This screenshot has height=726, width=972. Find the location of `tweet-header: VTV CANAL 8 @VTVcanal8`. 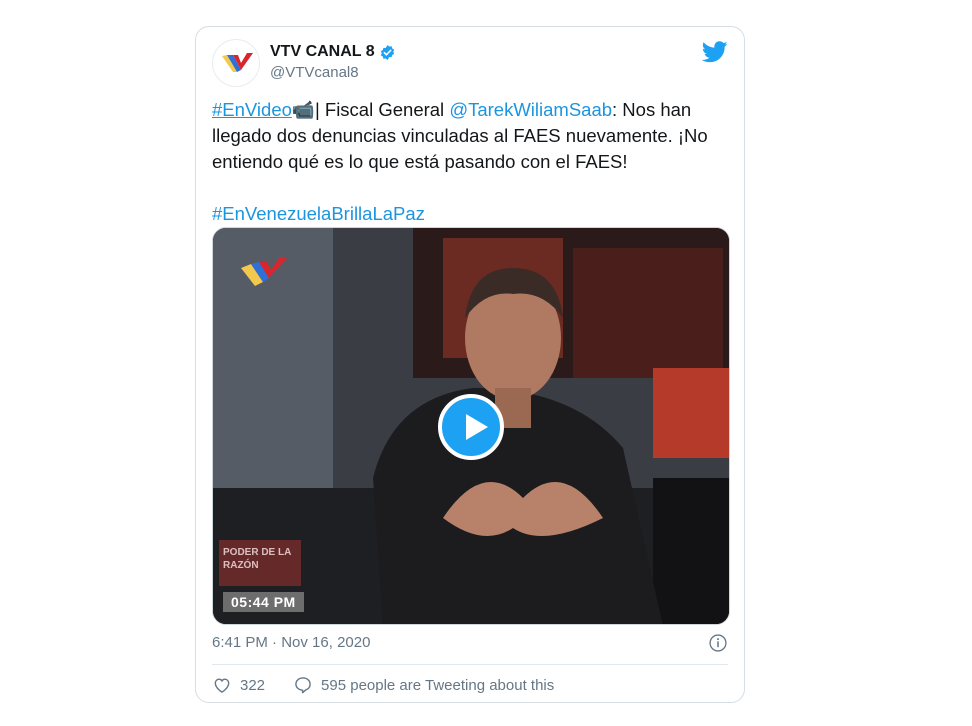

tweet-header: VTV CANAL 8 @VTVcanal8 is located at coordinates (470, 67).